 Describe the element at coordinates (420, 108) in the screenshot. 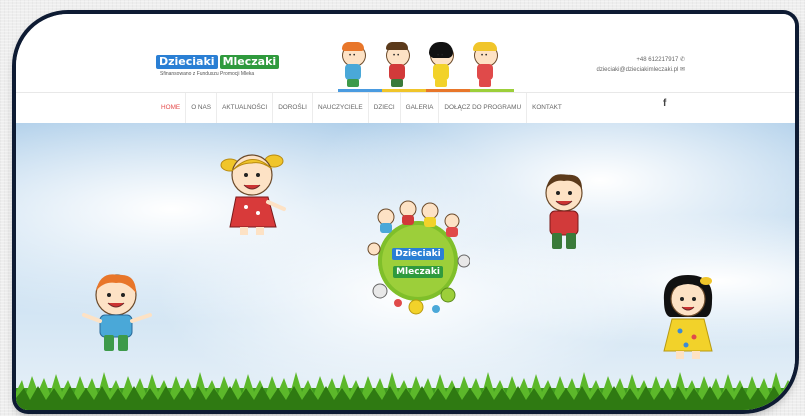

I see `nav-item-galeria: GALERIA` at that location.